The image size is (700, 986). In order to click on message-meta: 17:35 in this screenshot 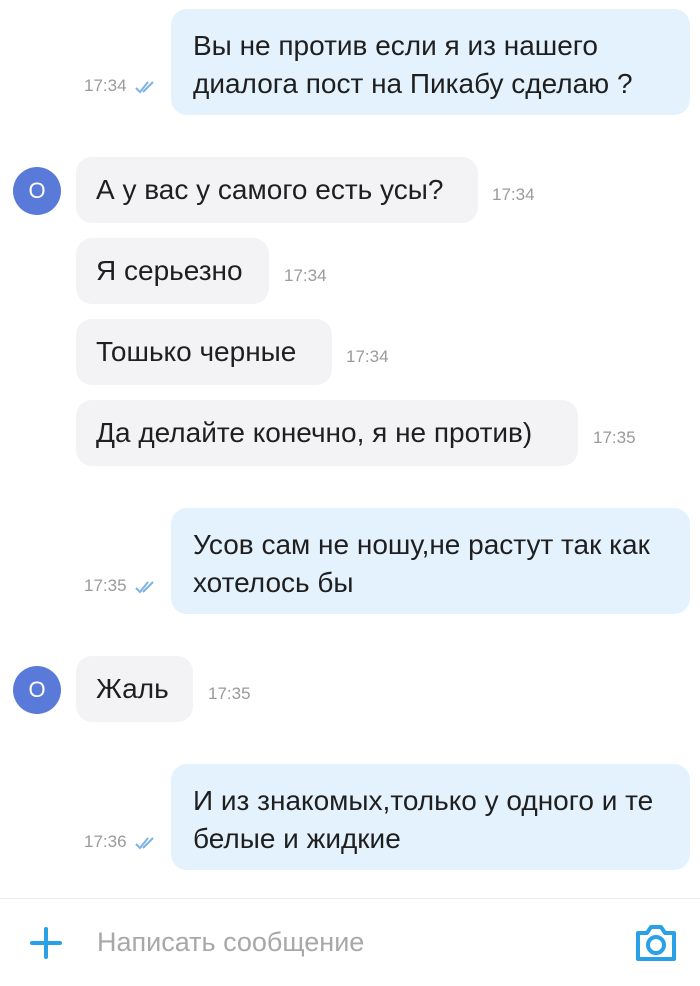, I will do `click(120, 586)`.